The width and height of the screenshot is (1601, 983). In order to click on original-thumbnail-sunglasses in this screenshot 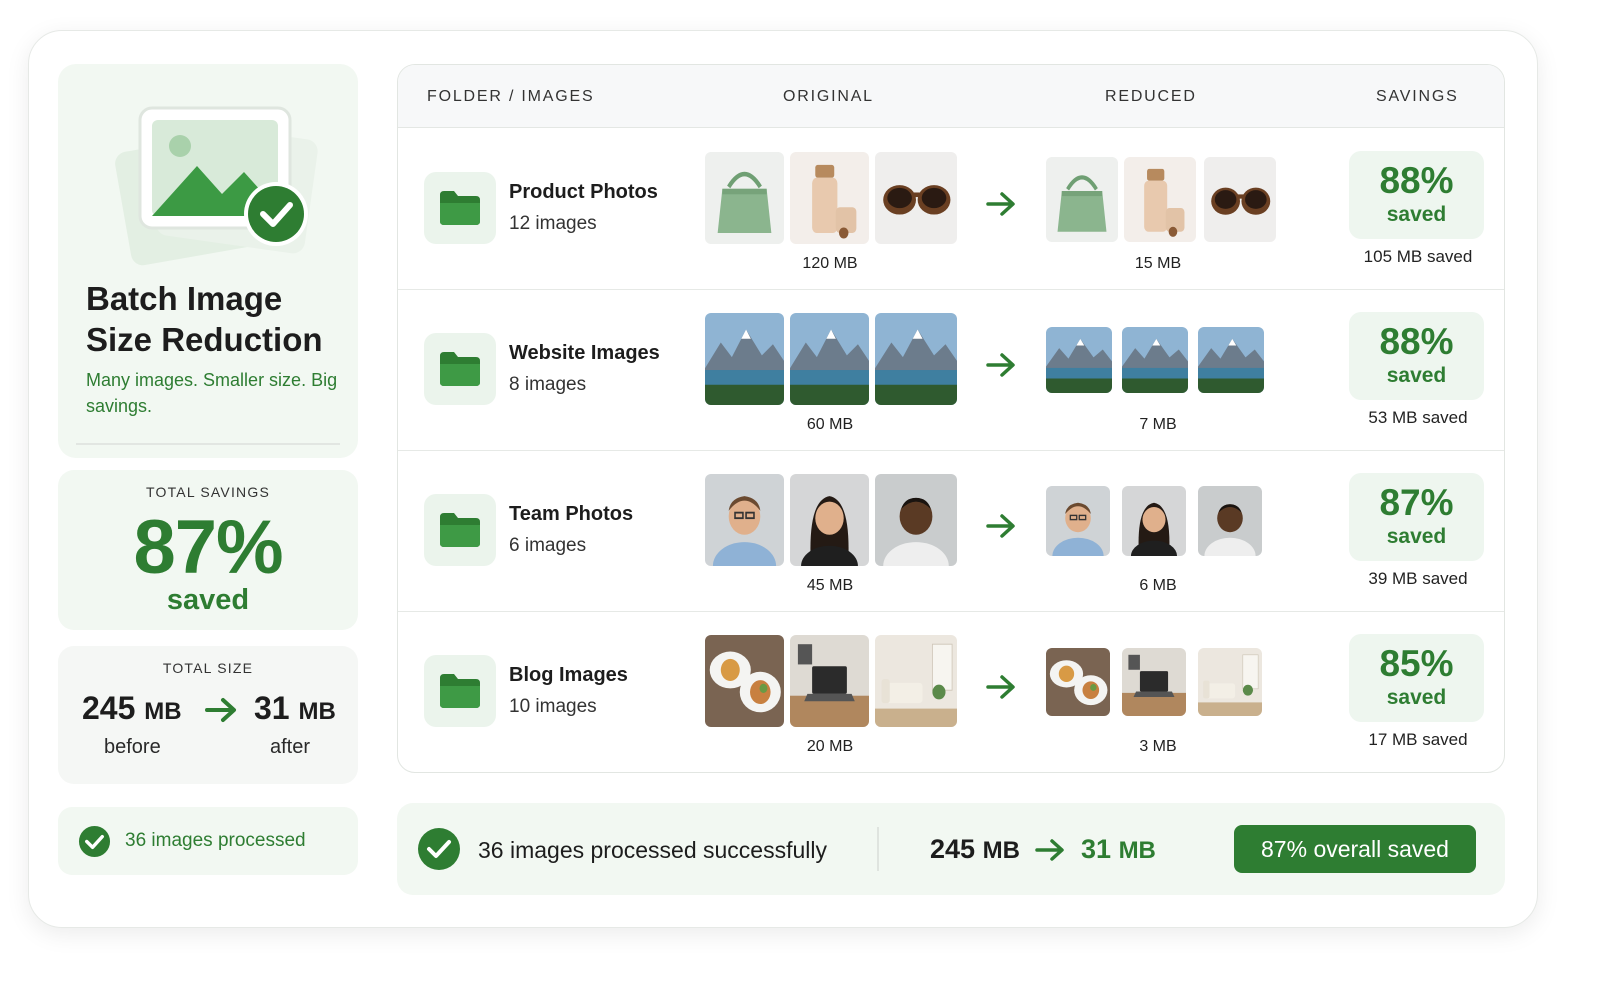, I will do `click(916, 198)`.